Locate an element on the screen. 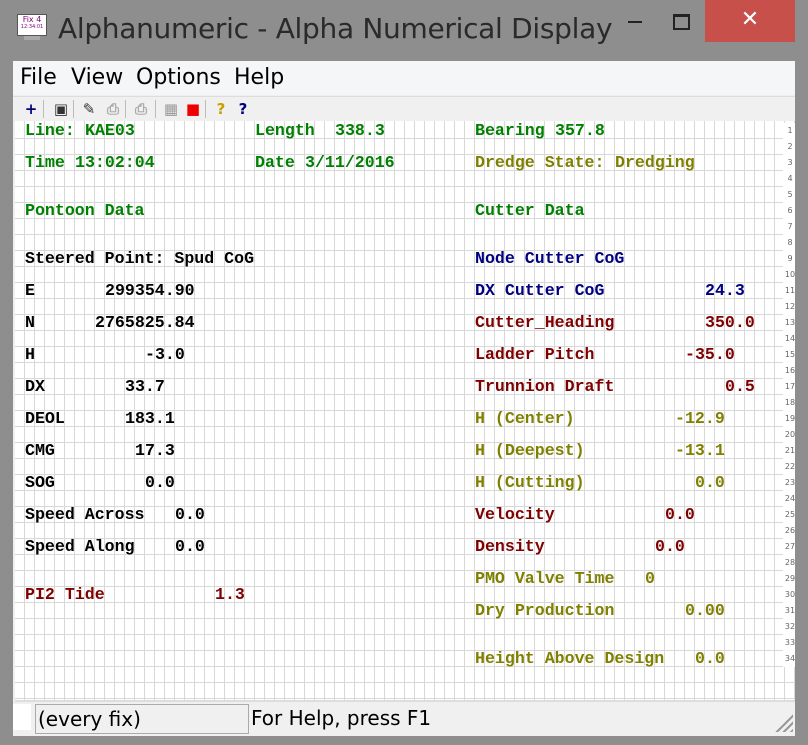  menu-view: View is located at coordinates (97, 77).